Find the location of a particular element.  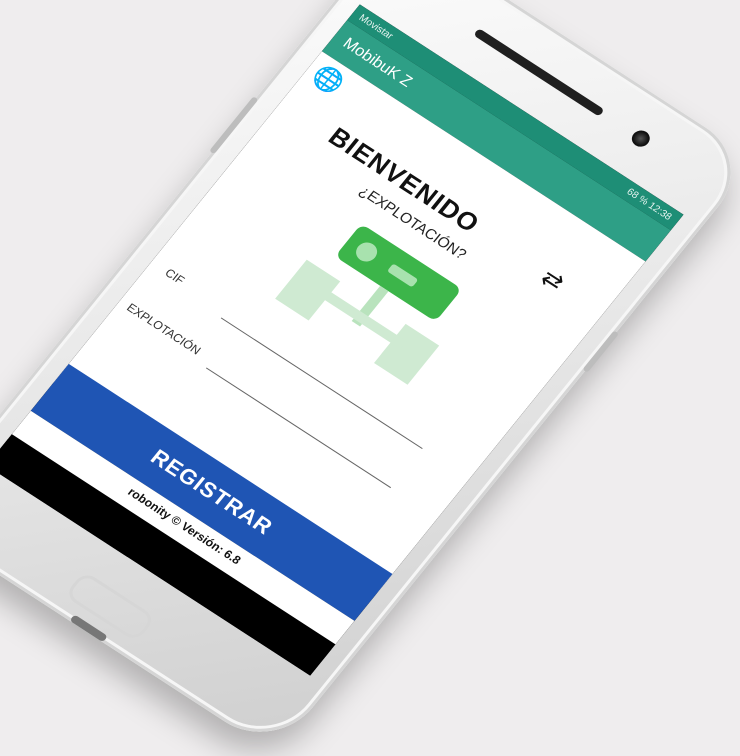

cif-label: CIF is located at coordinates (175, 276).